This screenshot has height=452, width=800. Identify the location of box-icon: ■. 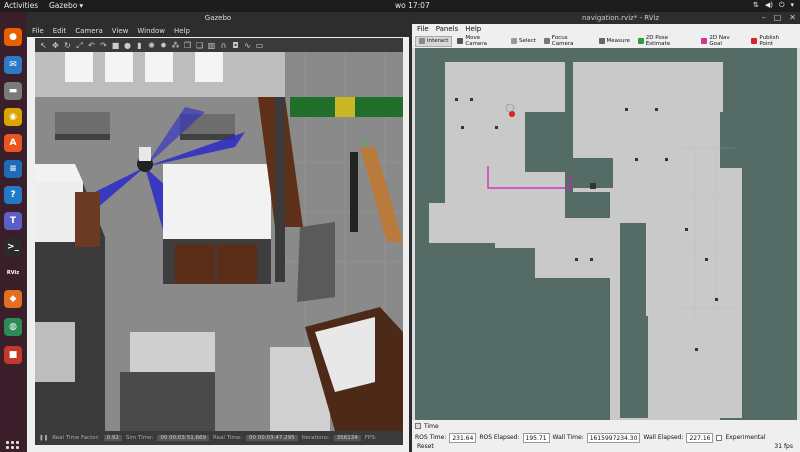
(115, 45).